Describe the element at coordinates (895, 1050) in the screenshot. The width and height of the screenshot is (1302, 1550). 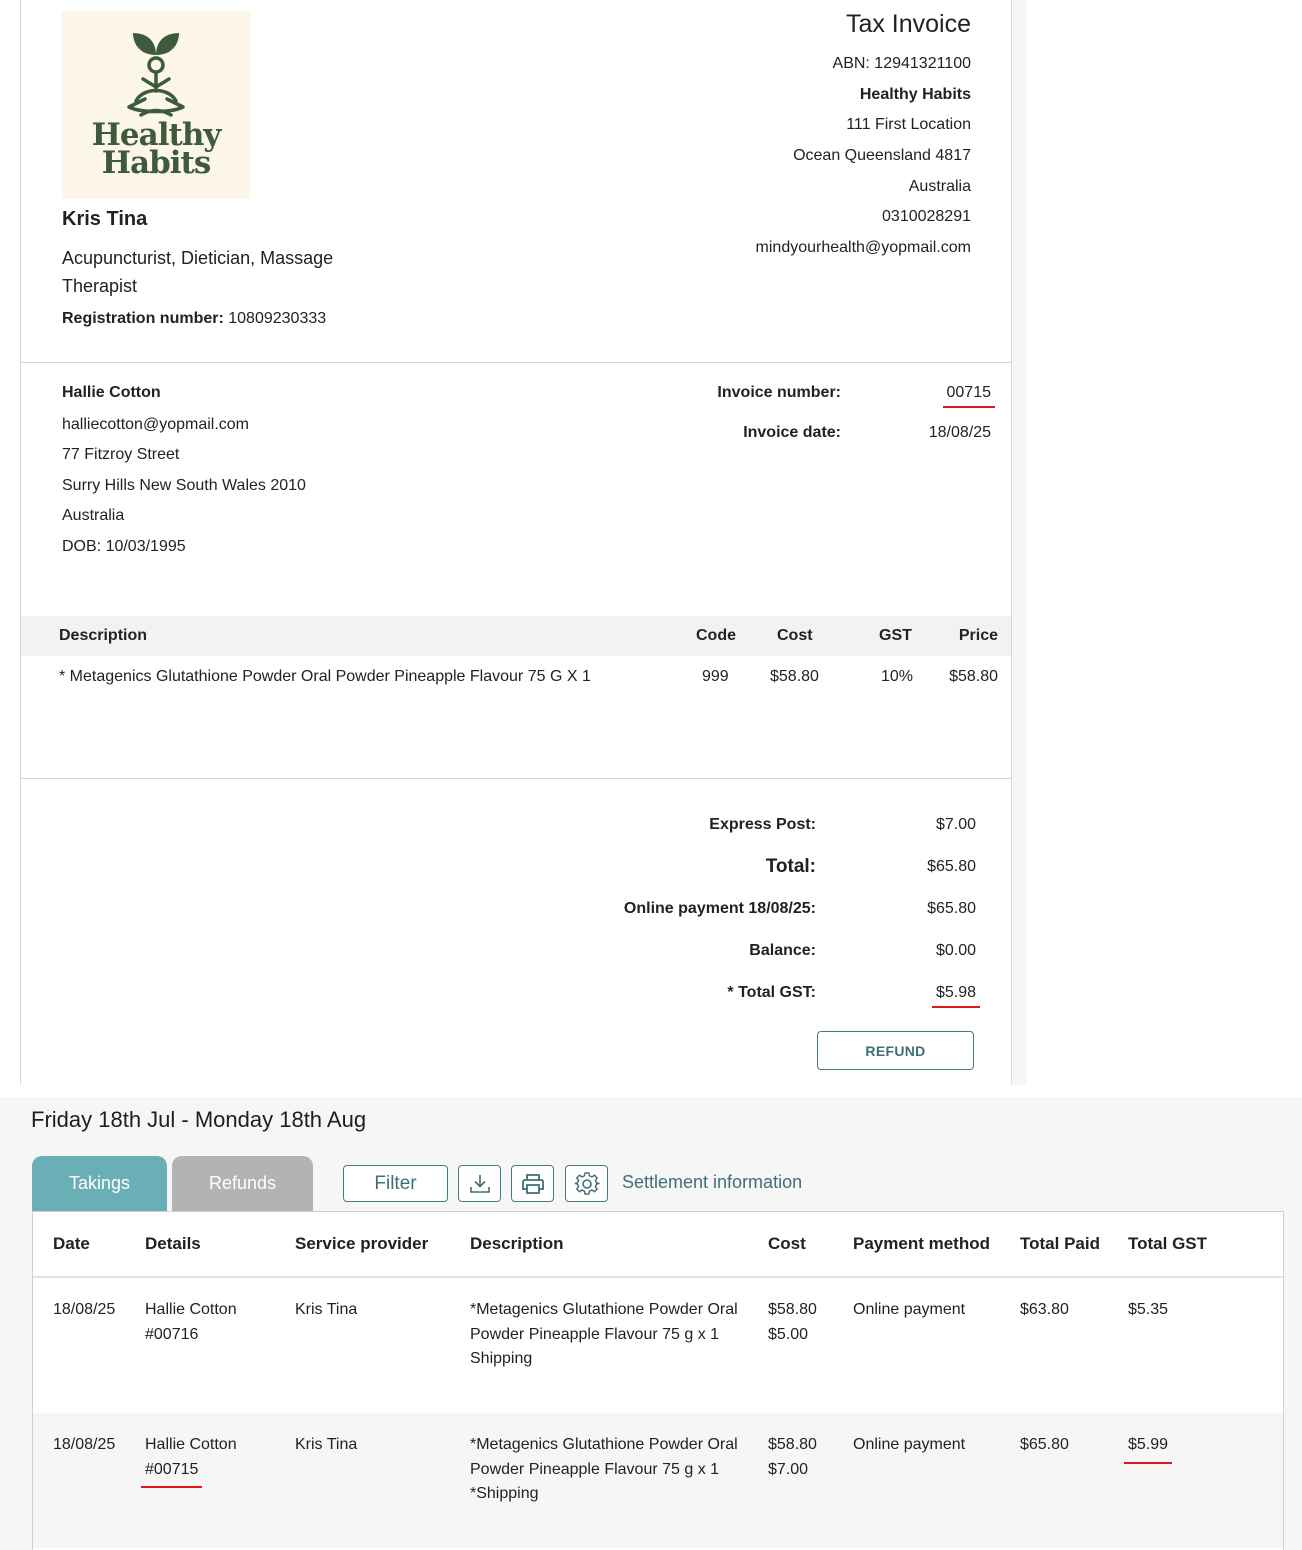
I see `refund-button: REFUND` at that location.